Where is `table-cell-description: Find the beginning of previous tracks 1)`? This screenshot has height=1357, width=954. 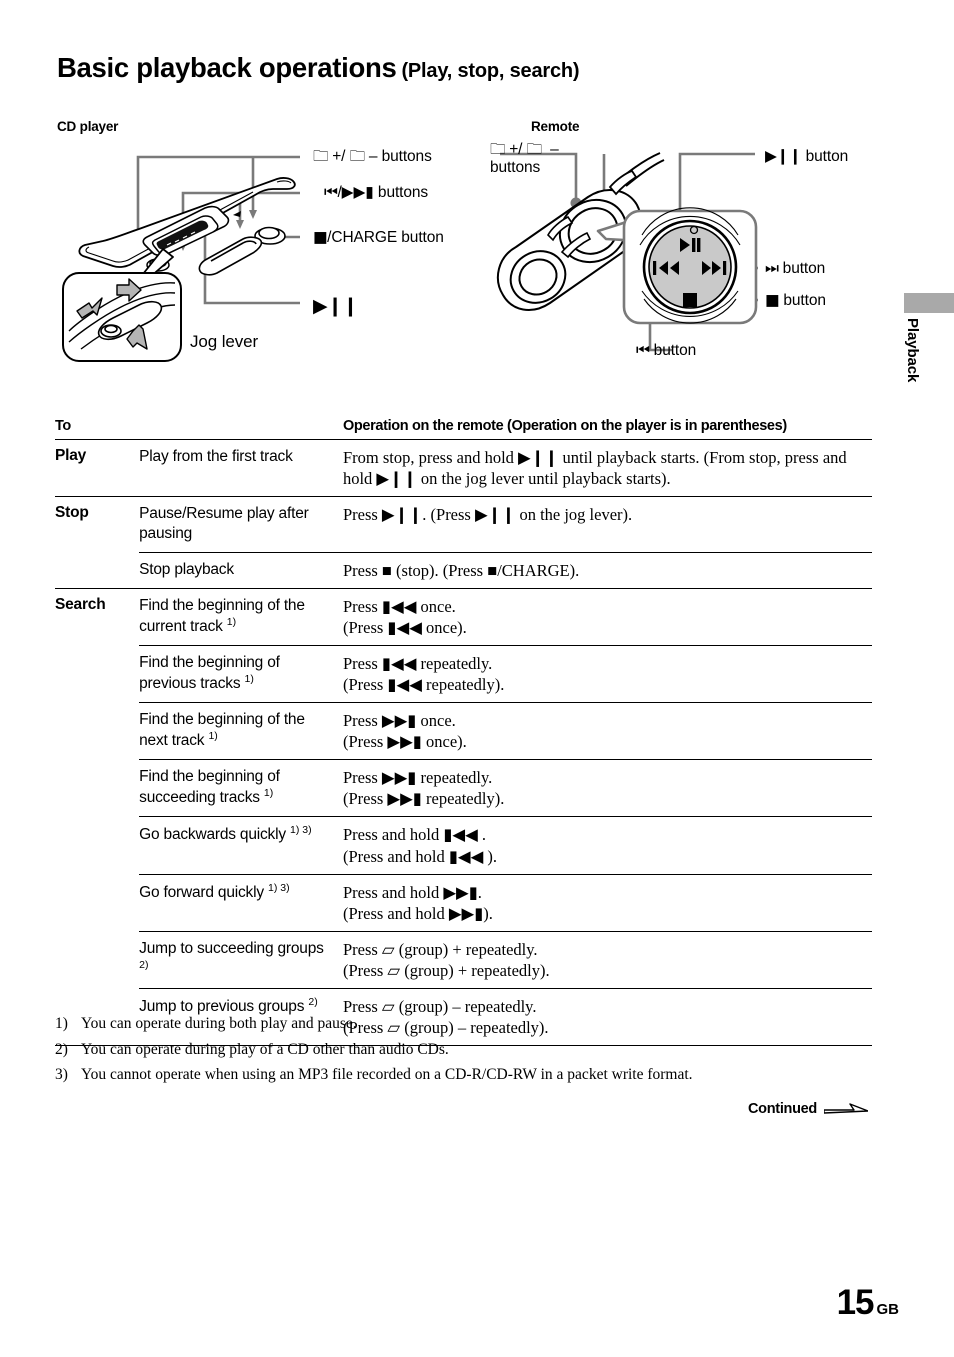 table-cell-description: Find the beginning of previous tracks 1) is located at coordinates (241, 673).